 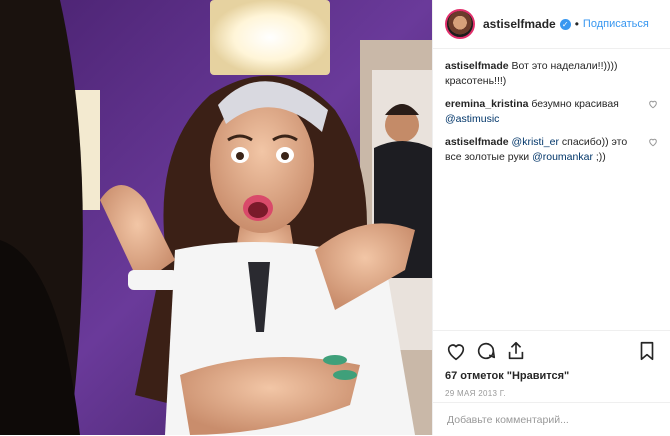 What do you see at coordinates (456, 351) in the screenshot?
I see `heart-icon` at bounding box center [456, 351].